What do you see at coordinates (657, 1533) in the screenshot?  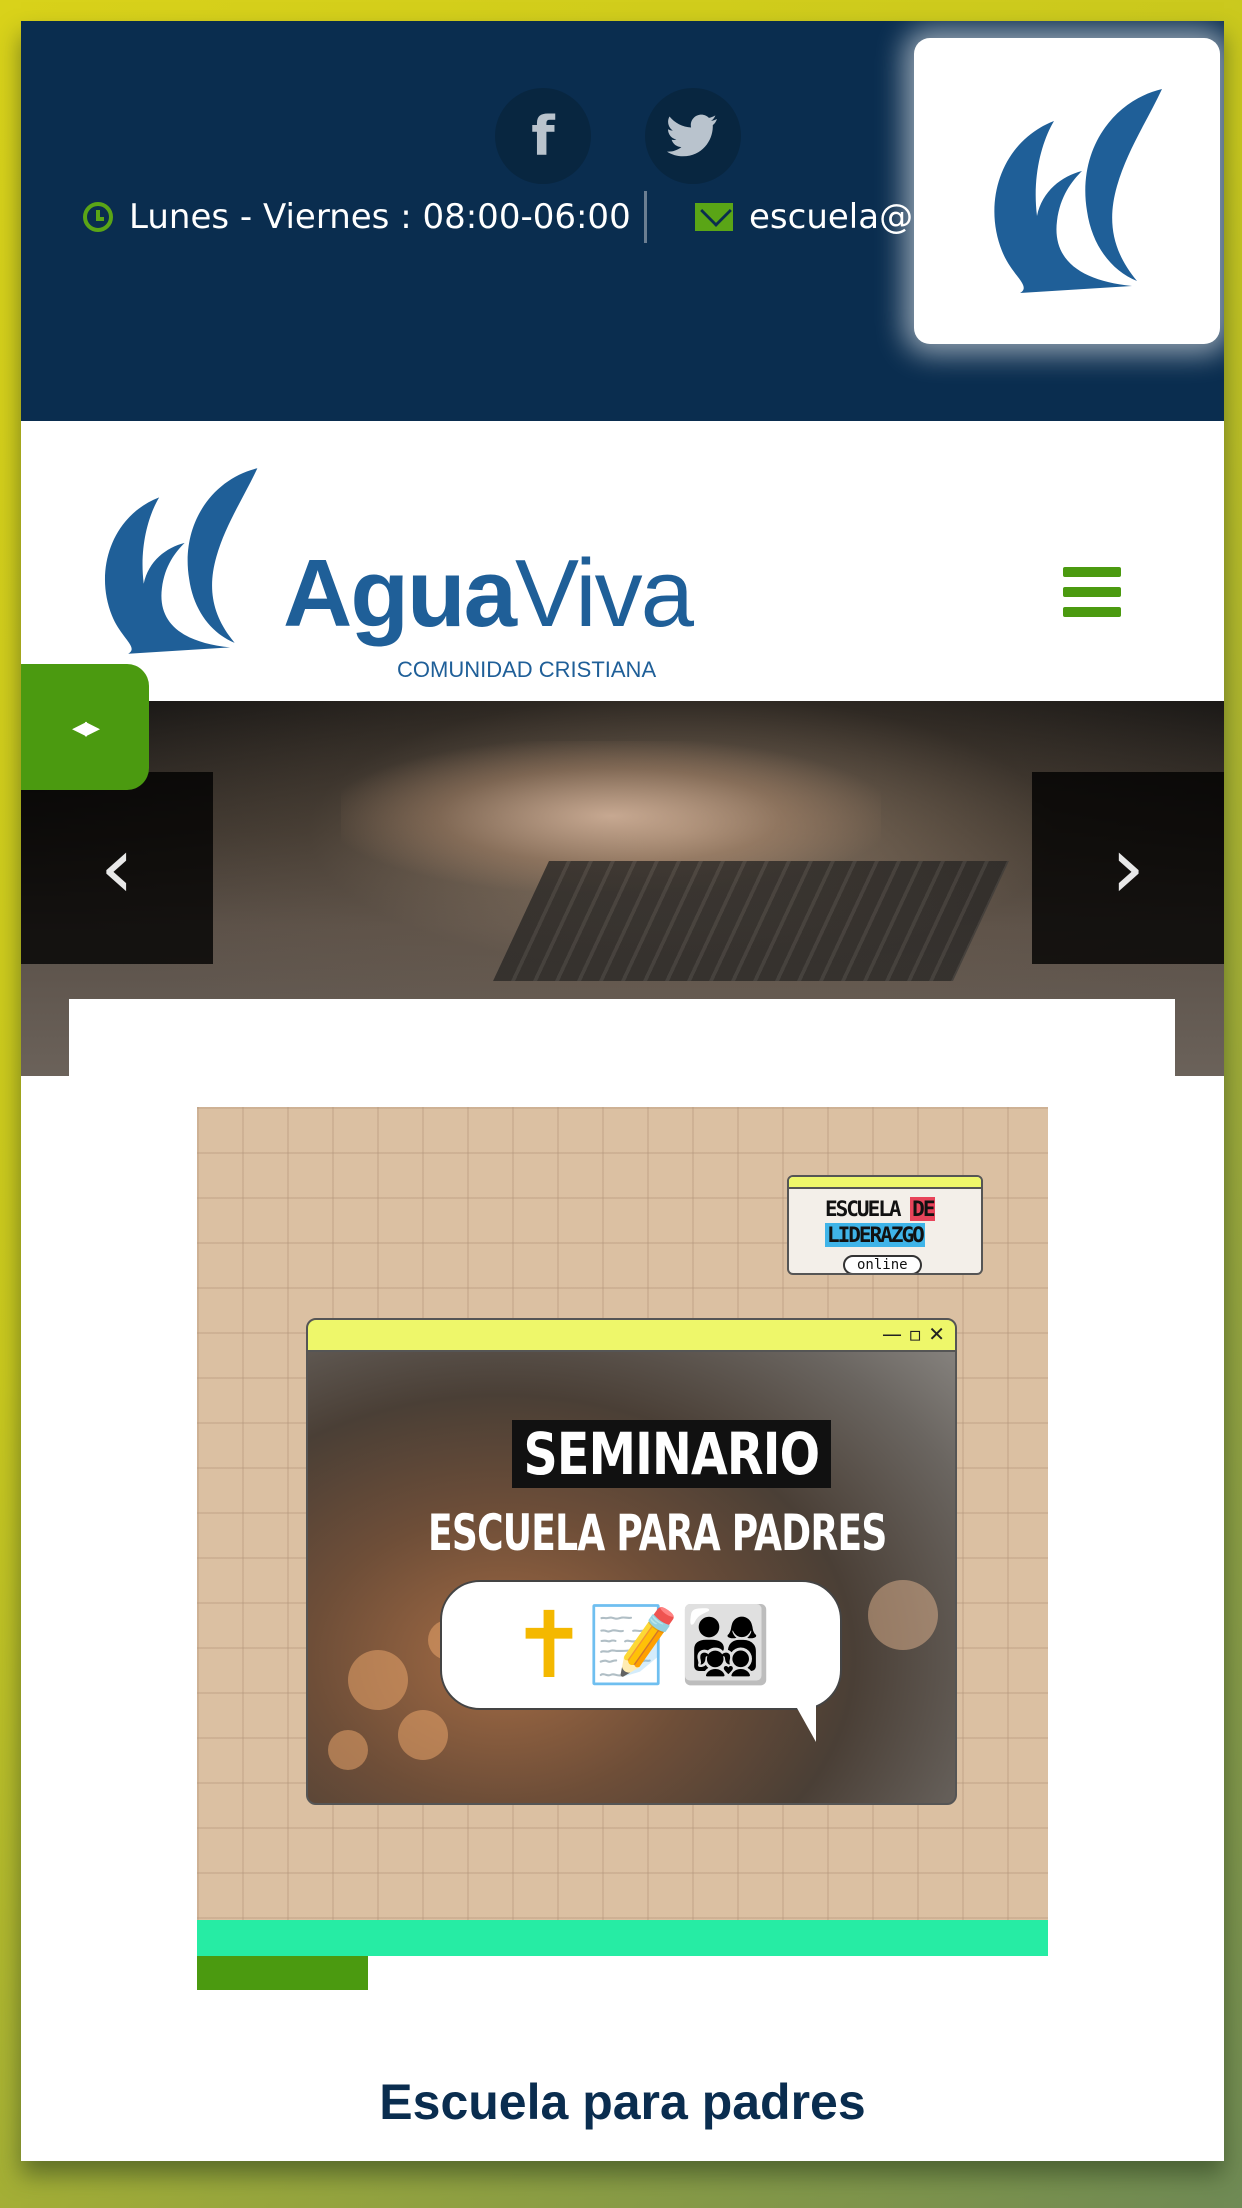 I see `seminar-subtitle: ESCUELA PARA PADRES` at bounding box center [657, 1533].